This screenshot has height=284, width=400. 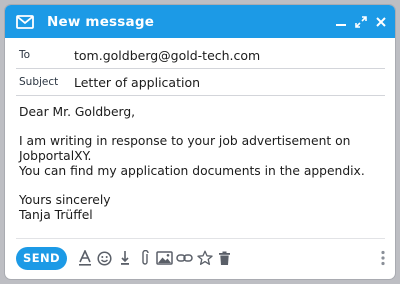 What do you see at coordinates (144, 258) in the screenshot?
I see `attachment-clip-icon` at bounding box center [144, 258].